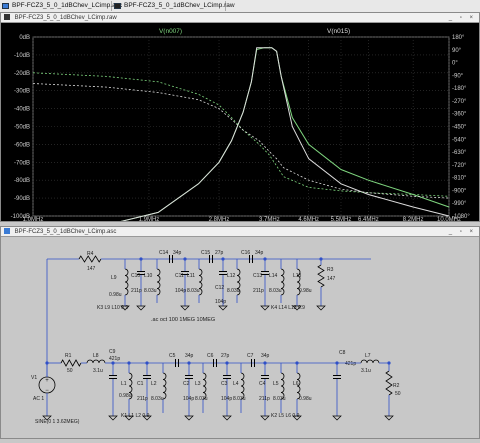 The height and width of the screenshot is (443, 480). Describe the element at coordinates (205, 253) in the screenshot. I see `label-c15: C15` at that location.